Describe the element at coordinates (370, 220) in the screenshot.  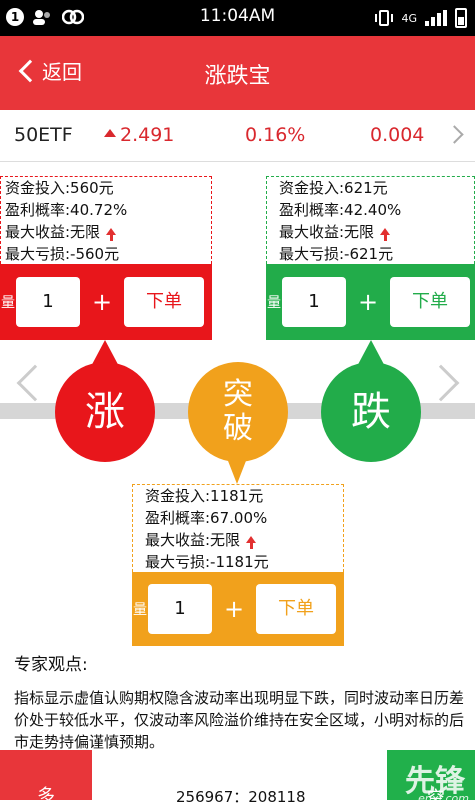
I see `fall-info: 资金投入:621元 盈利概率:42.40% 最大收益:无限 最大亏损:-621元` at that location.